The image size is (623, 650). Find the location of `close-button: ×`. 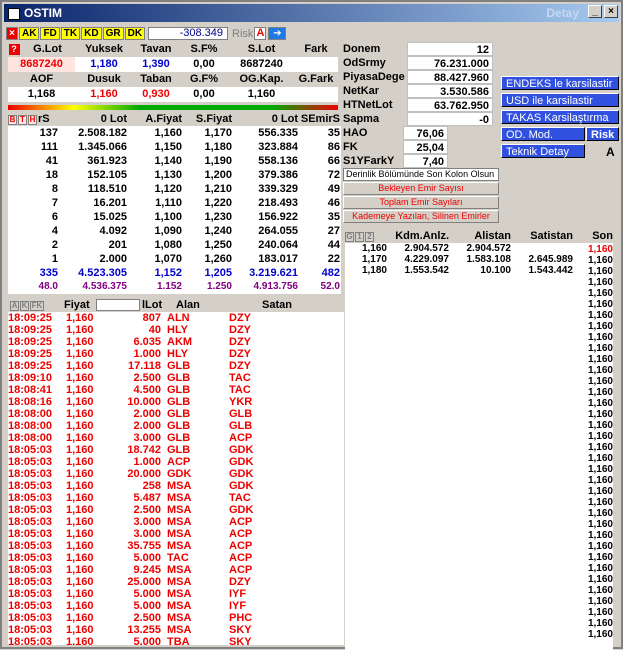

close-button: × is located at coordinates (611, 11).